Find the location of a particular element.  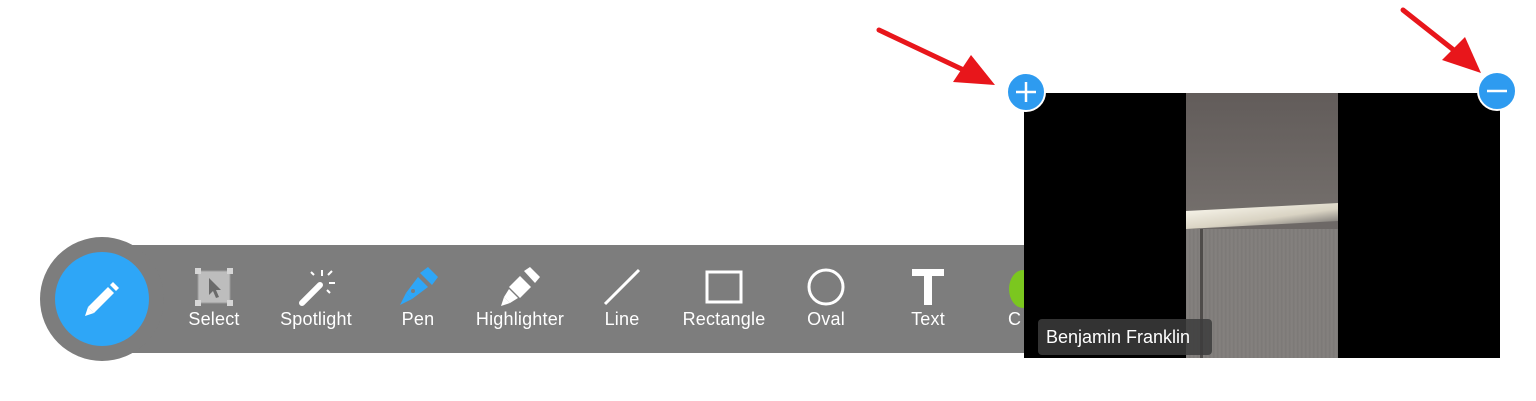

annotation-arrow-right is located at coordinates (1440, 40).